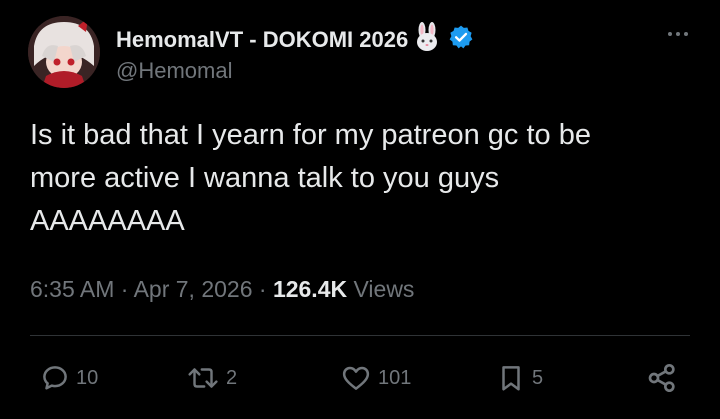 The width and height of the screenshot is (720, 419). Describe the element at coordinates (427, 40) in the screenshot. I see `rabbit-emoji-icon` at that location.